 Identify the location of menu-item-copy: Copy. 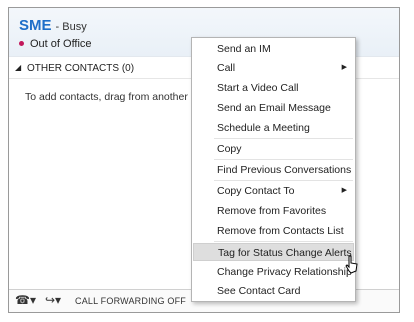
(273, 149).